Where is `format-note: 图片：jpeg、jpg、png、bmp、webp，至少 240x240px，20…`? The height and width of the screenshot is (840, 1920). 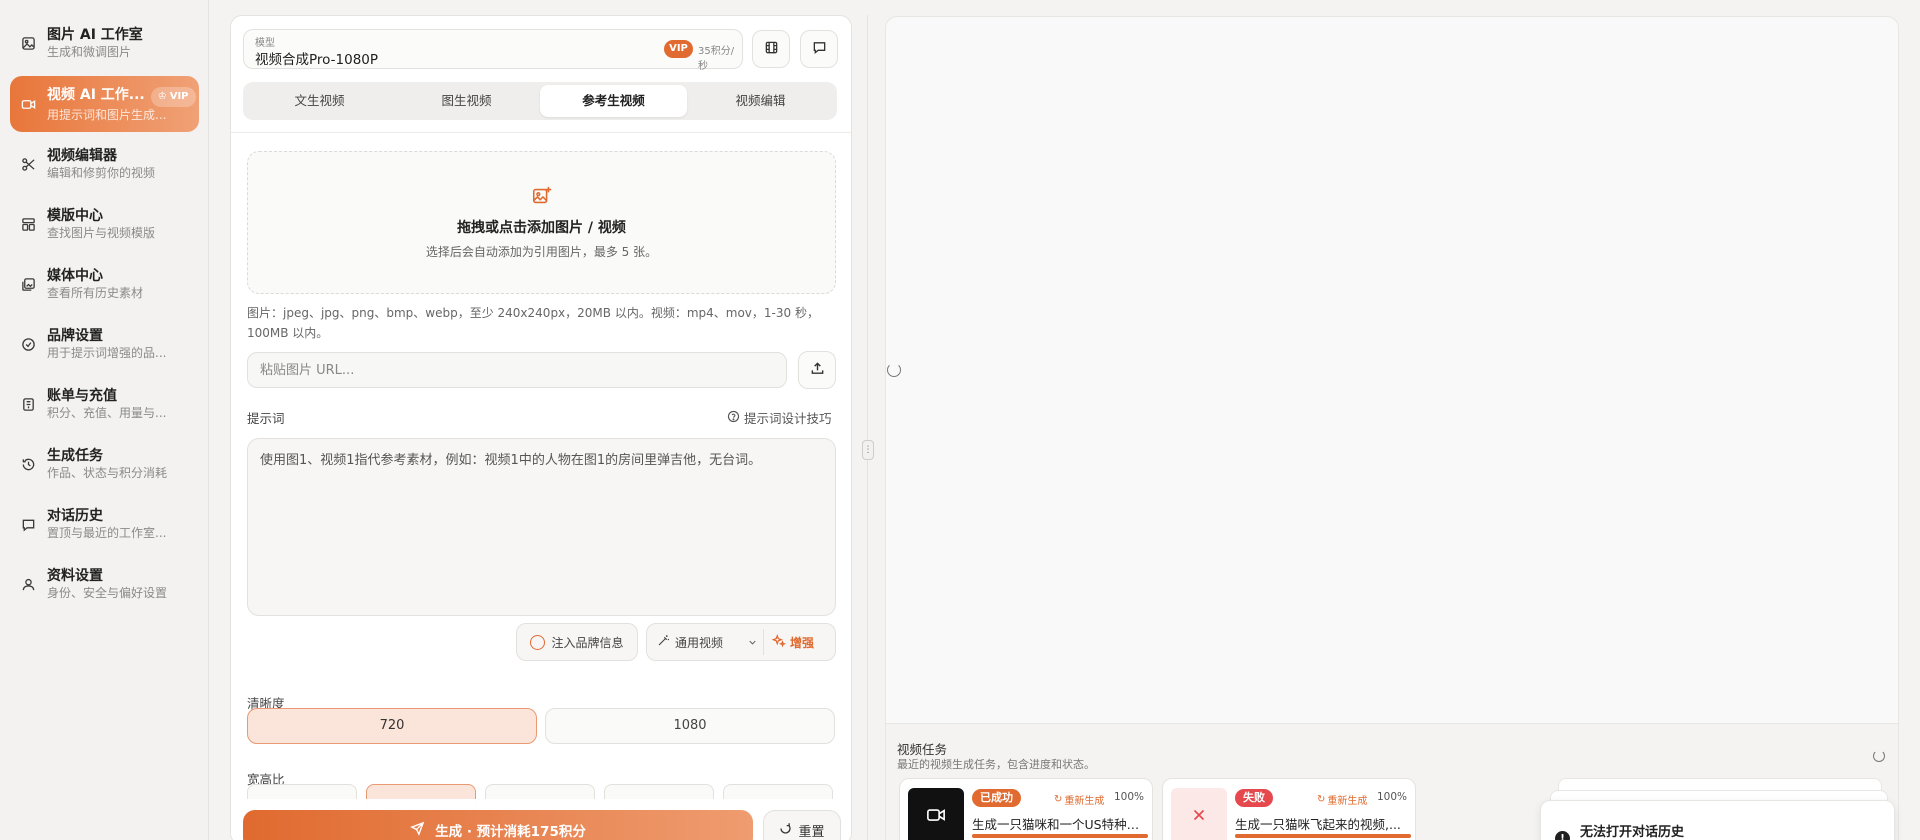 format-note: 图片：jpeg、jpg、png、bmp、webp，至少 240x240px，20… is located at coordinates (533, 323).